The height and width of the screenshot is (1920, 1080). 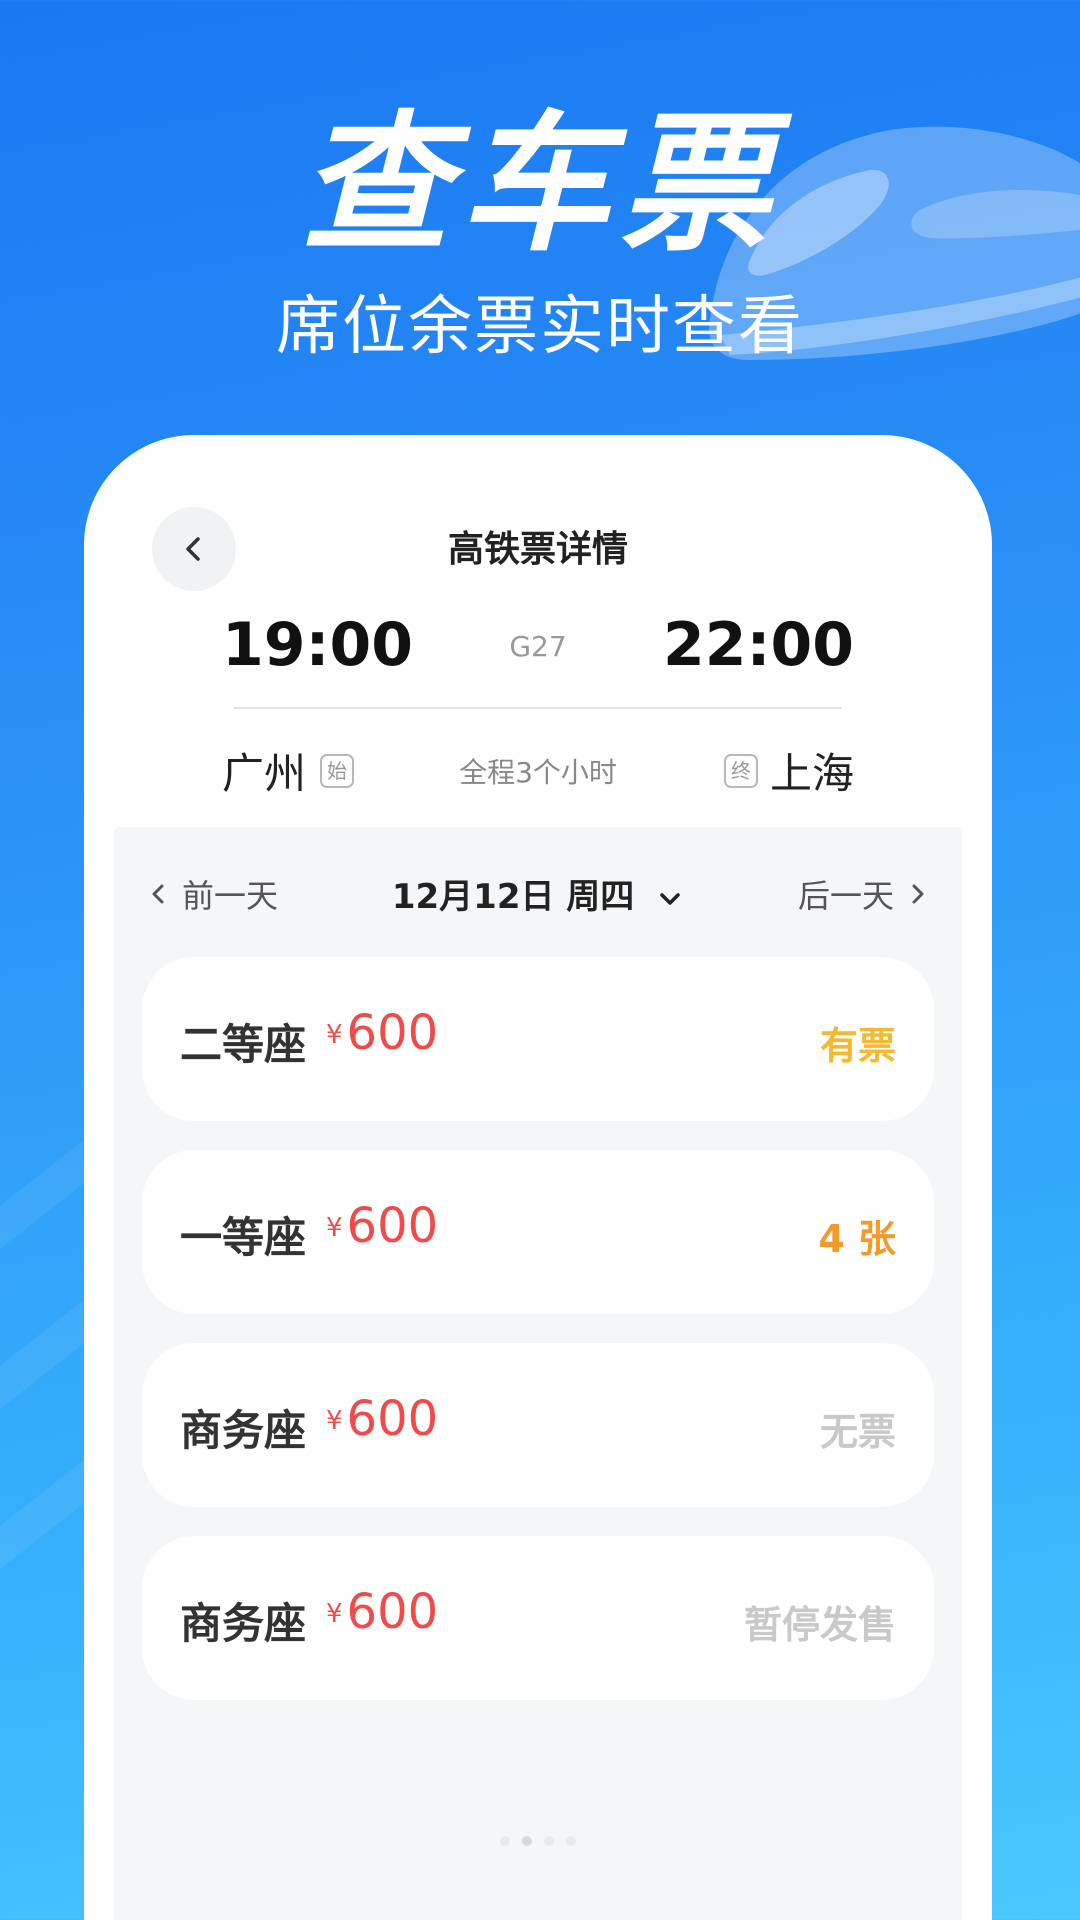 I want to click on seat-card-first-class: 一等座 ¥600 4 张, so click(x=538, y=1232).